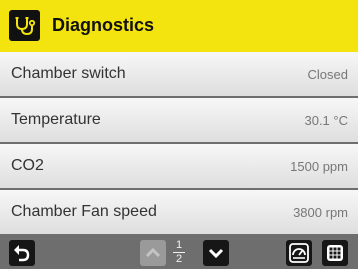  I want to click on row-value: 1500 ppm, so click(319, 166).